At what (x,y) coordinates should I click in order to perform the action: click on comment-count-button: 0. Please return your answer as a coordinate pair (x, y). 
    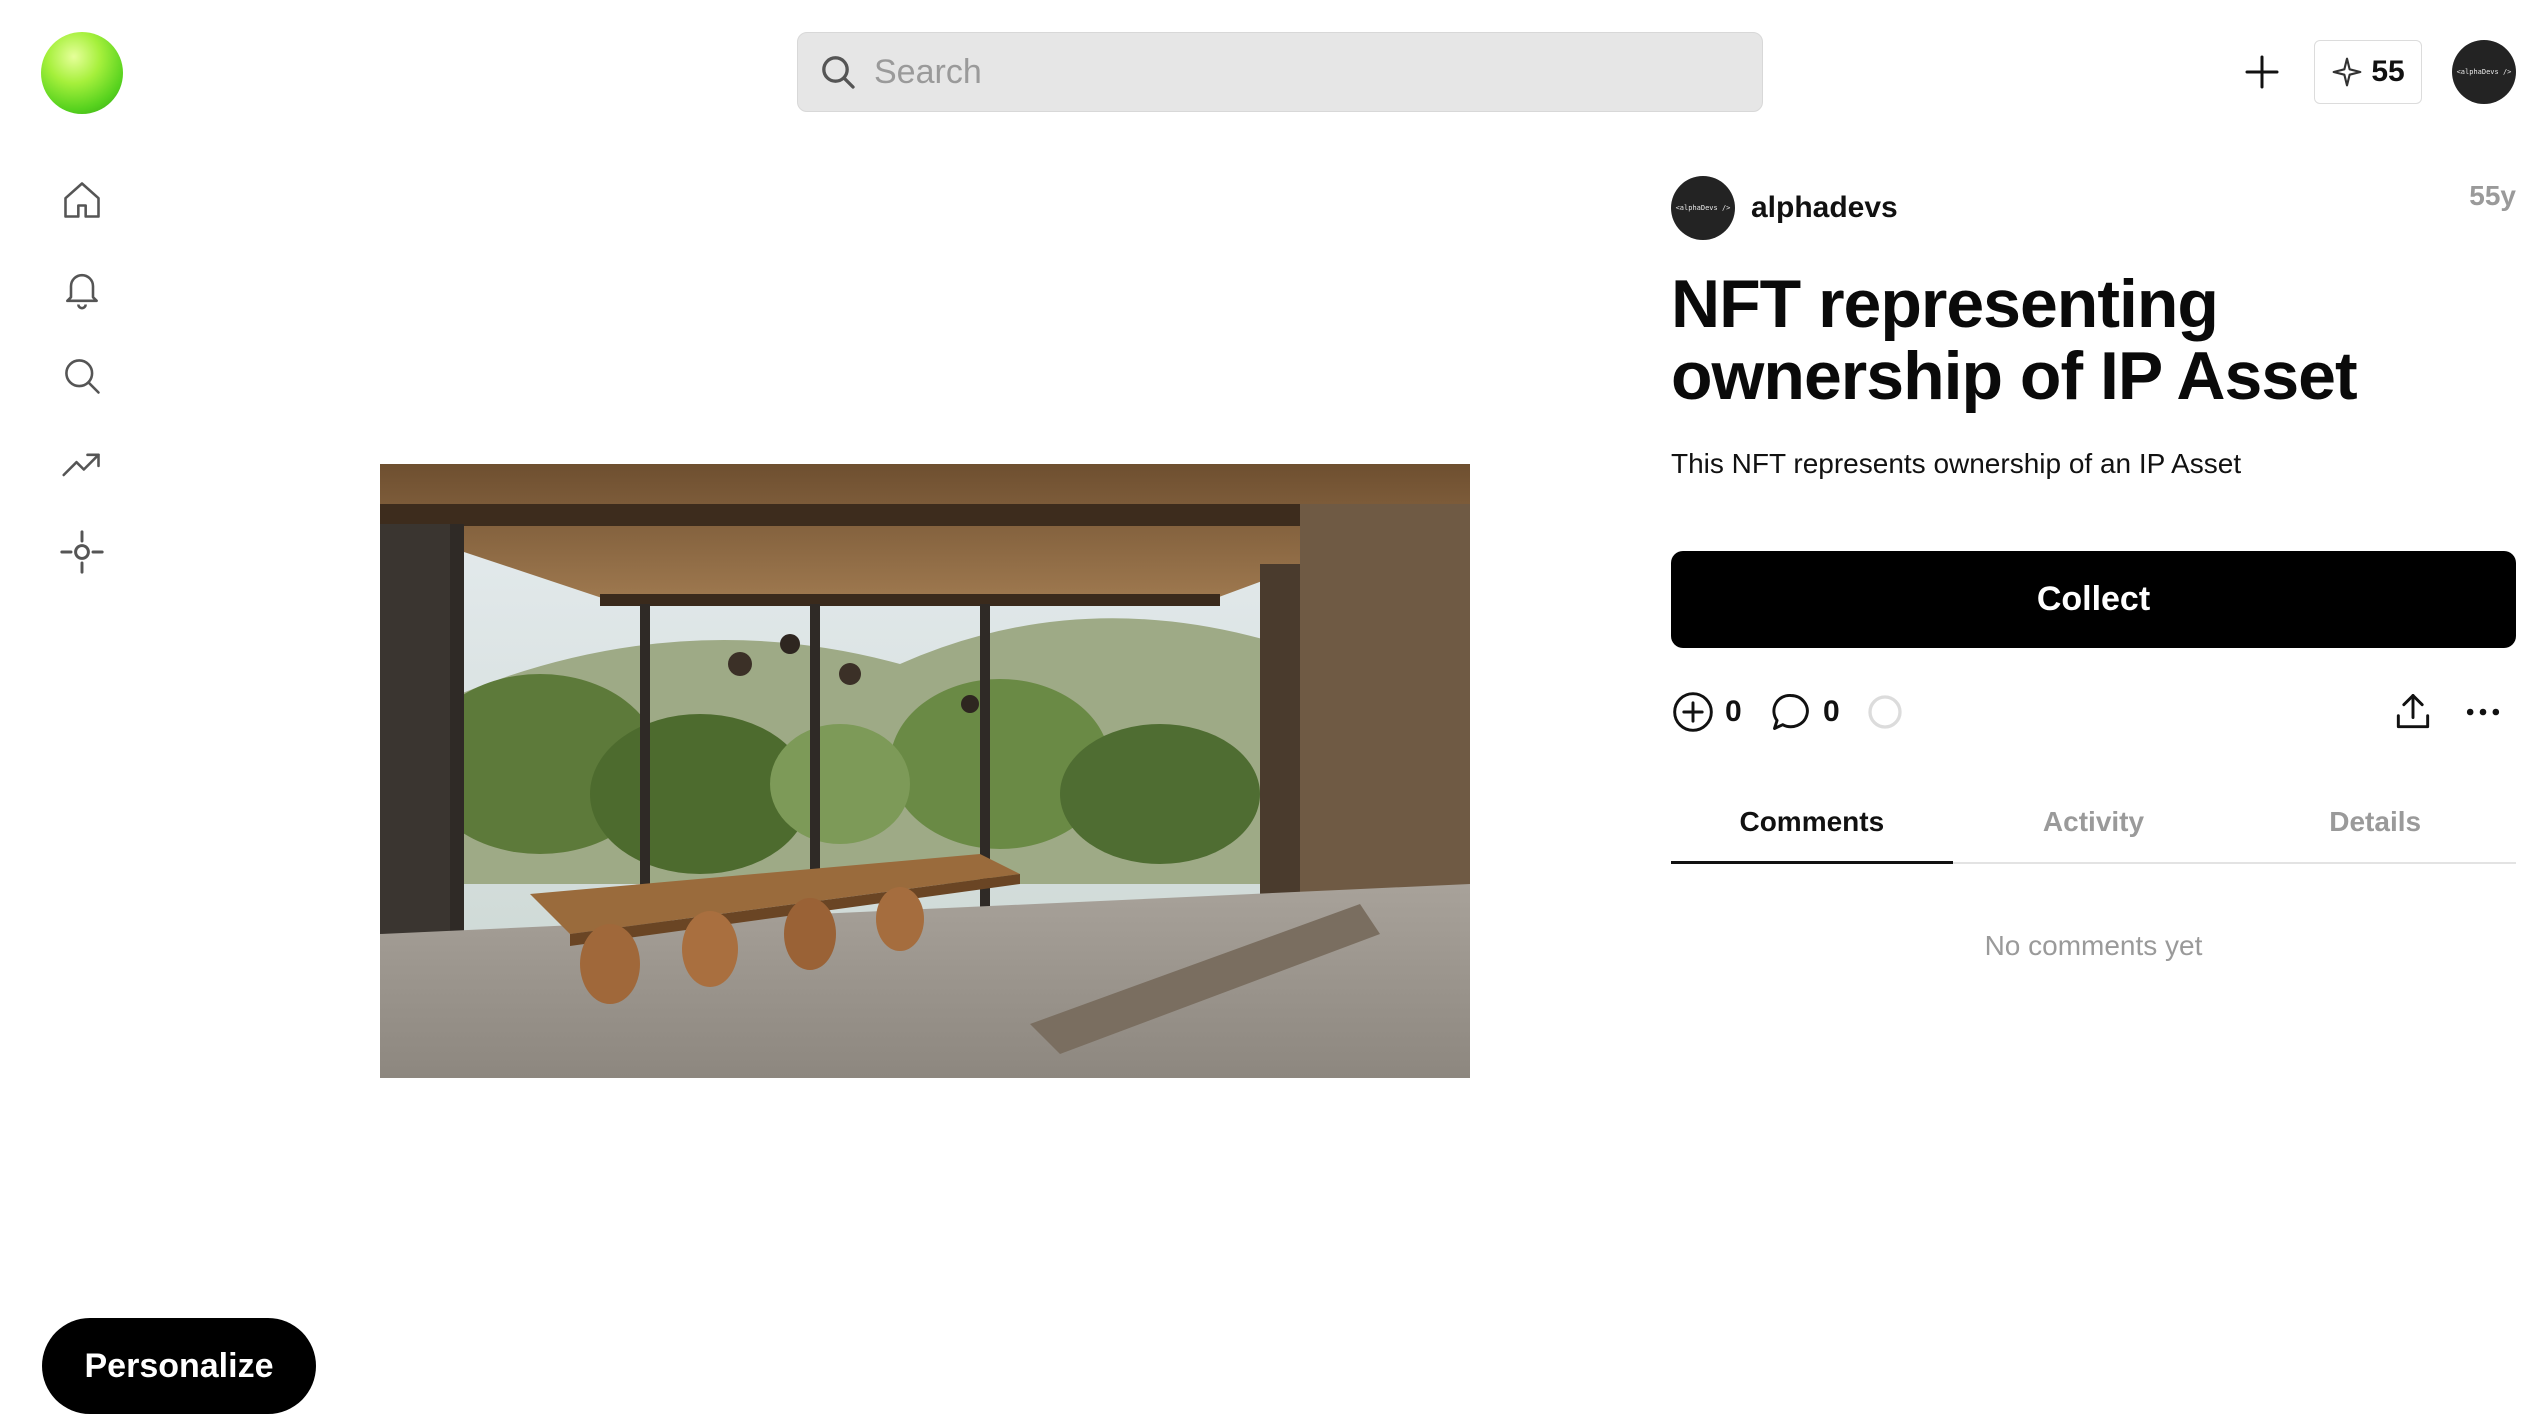
    Looking at the image, I should click on (1804, 712).